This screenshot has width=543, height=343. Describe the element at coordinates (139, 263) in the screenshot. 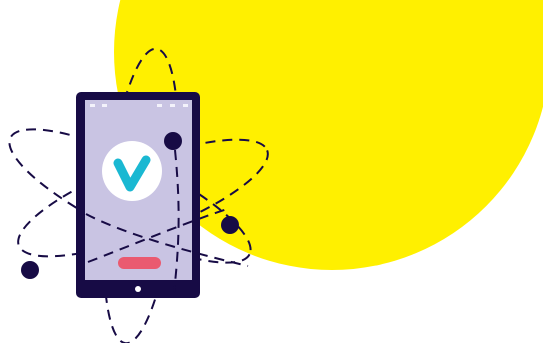

I see `cta-button` at that location.